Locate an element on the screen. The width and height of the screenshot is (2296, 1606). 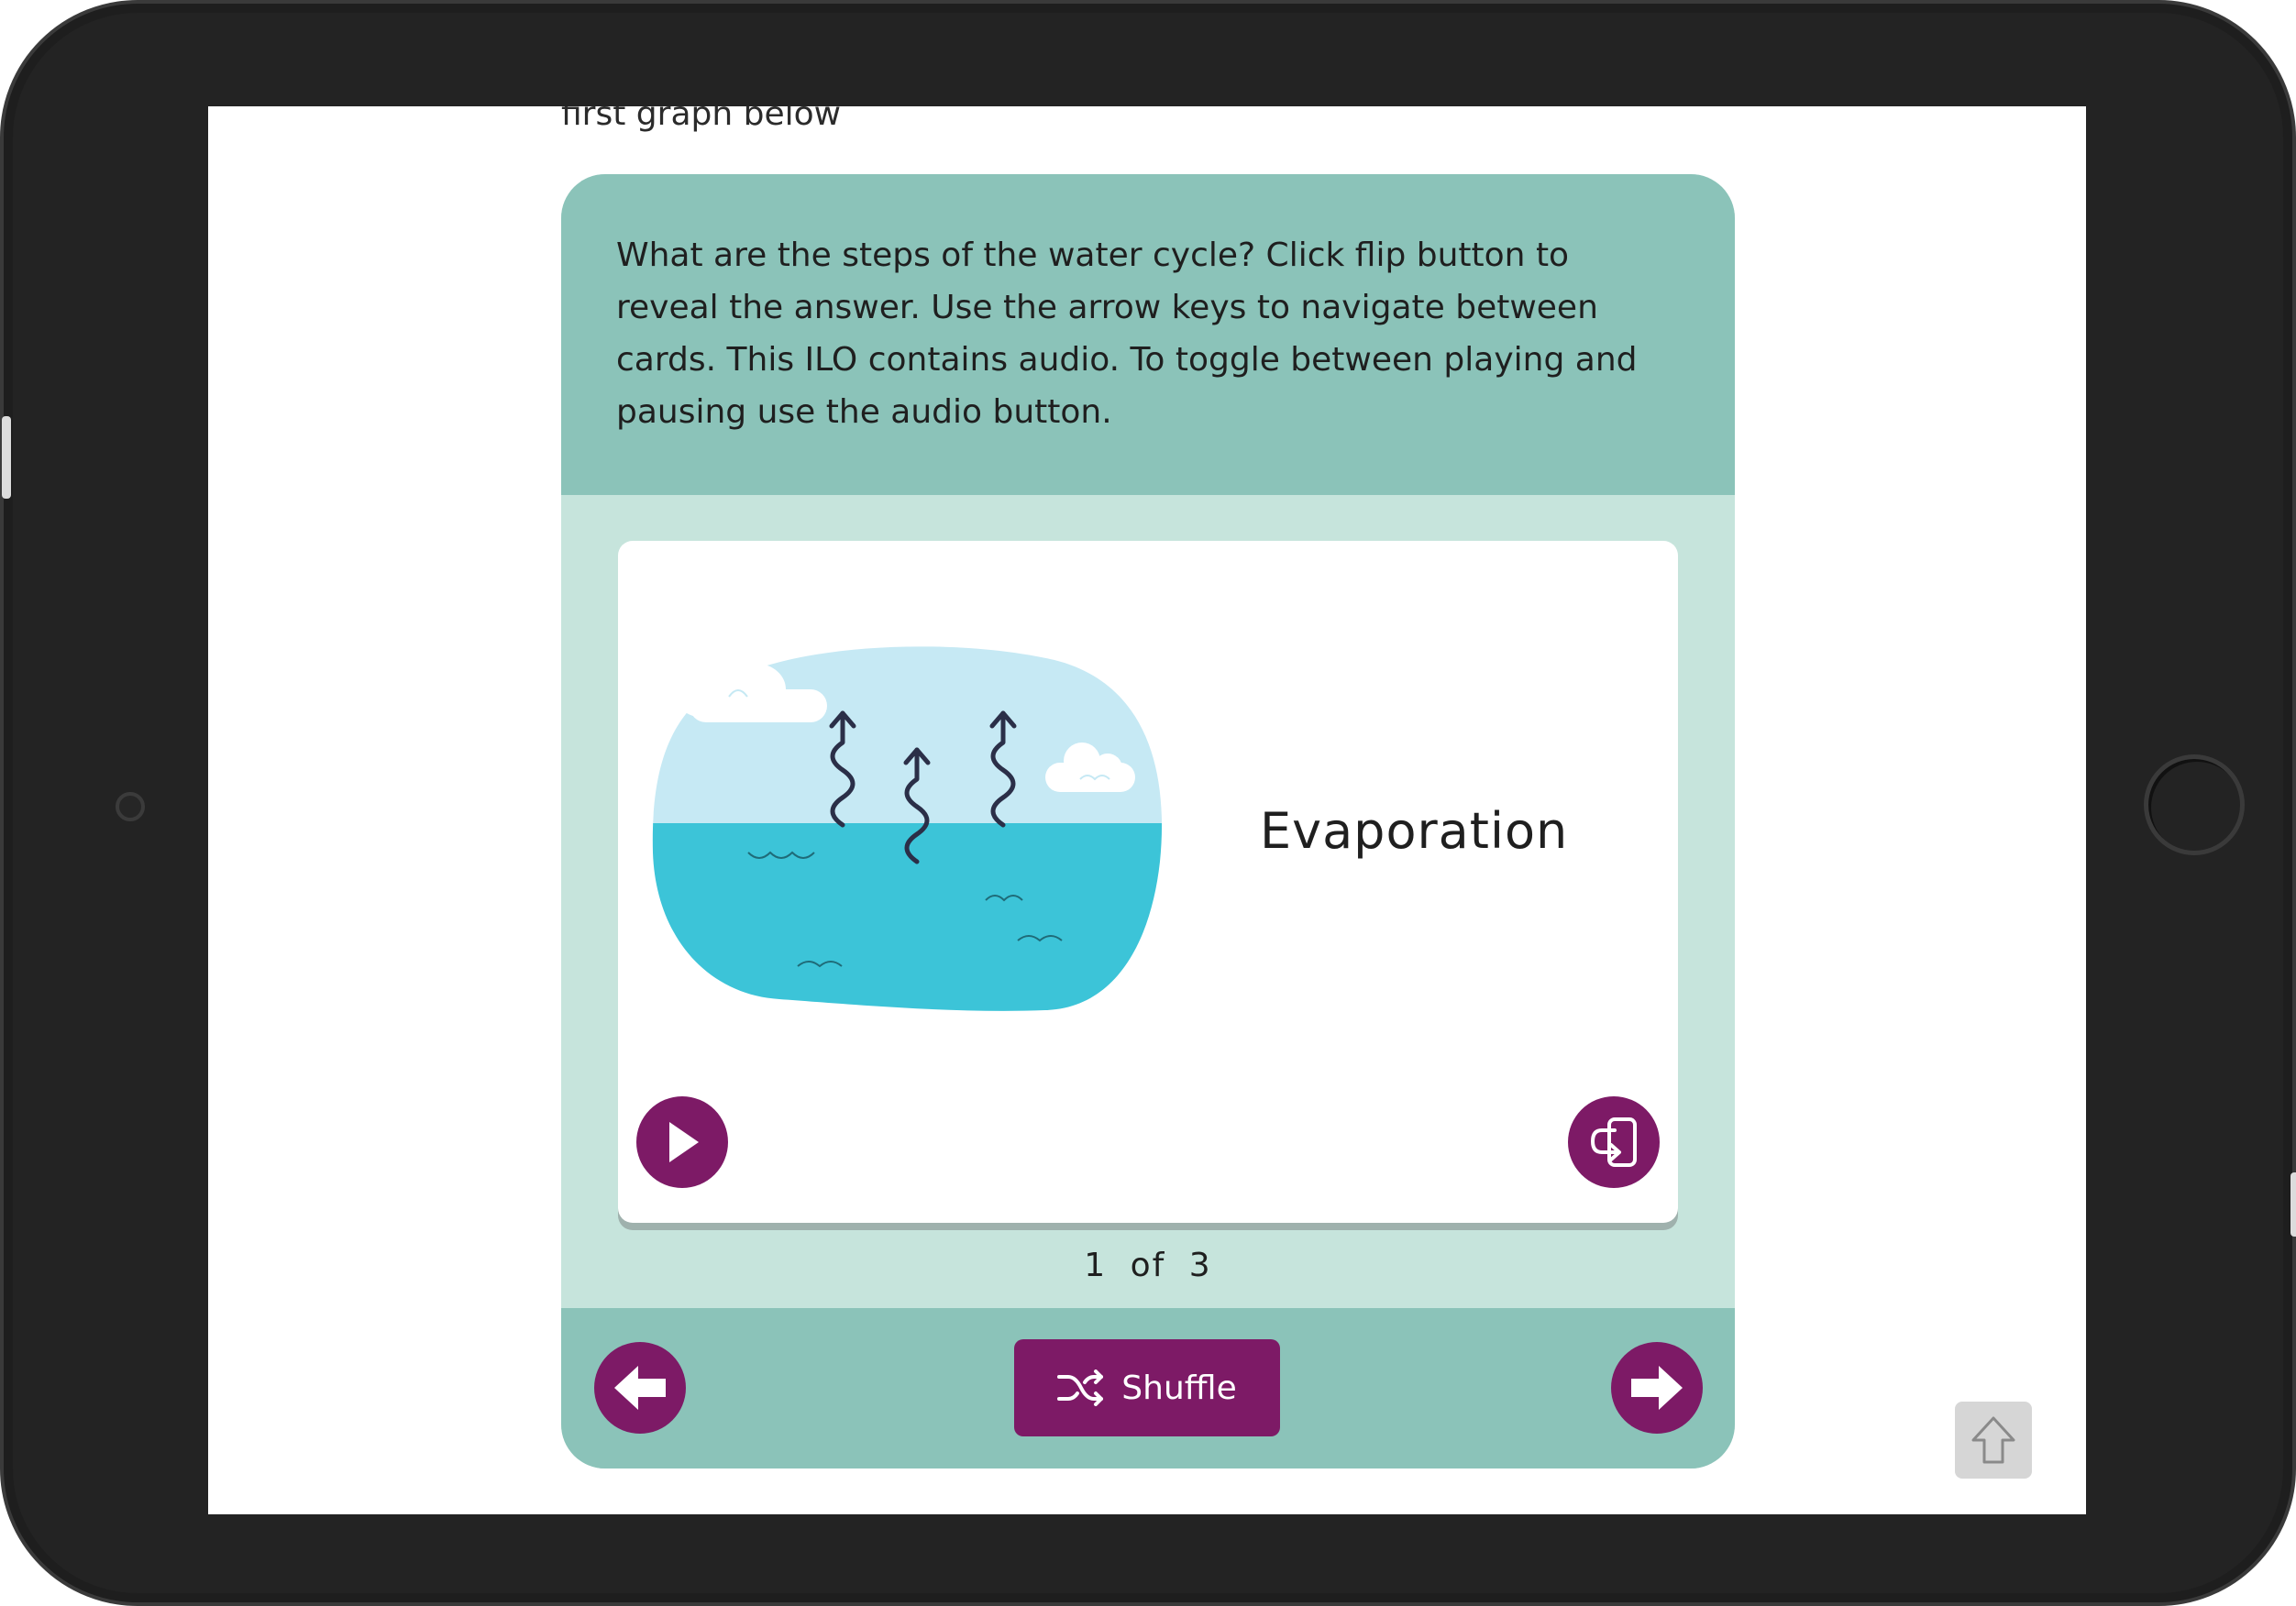
counter-current: 1 is located at coordinates (1096, 1265).